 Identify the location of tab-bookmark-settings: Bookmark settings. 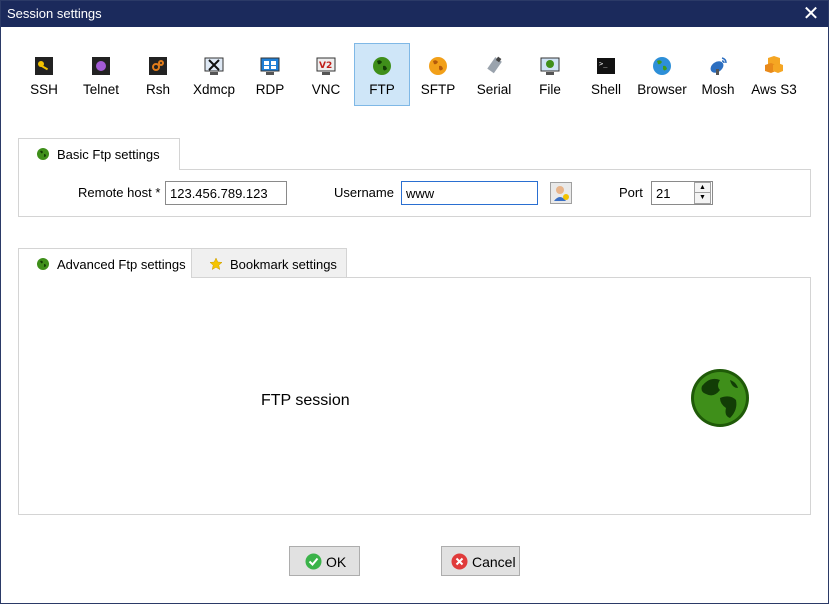
(269, 262).